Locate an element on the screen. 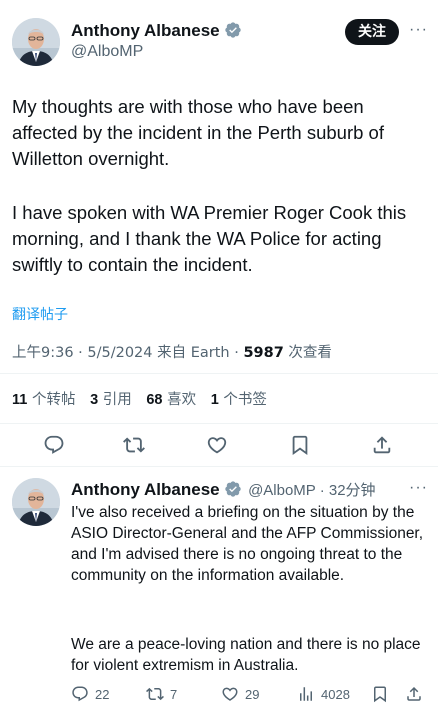 The image size is (438, 718). like-count: 29 is located at coordinates (252, 694).